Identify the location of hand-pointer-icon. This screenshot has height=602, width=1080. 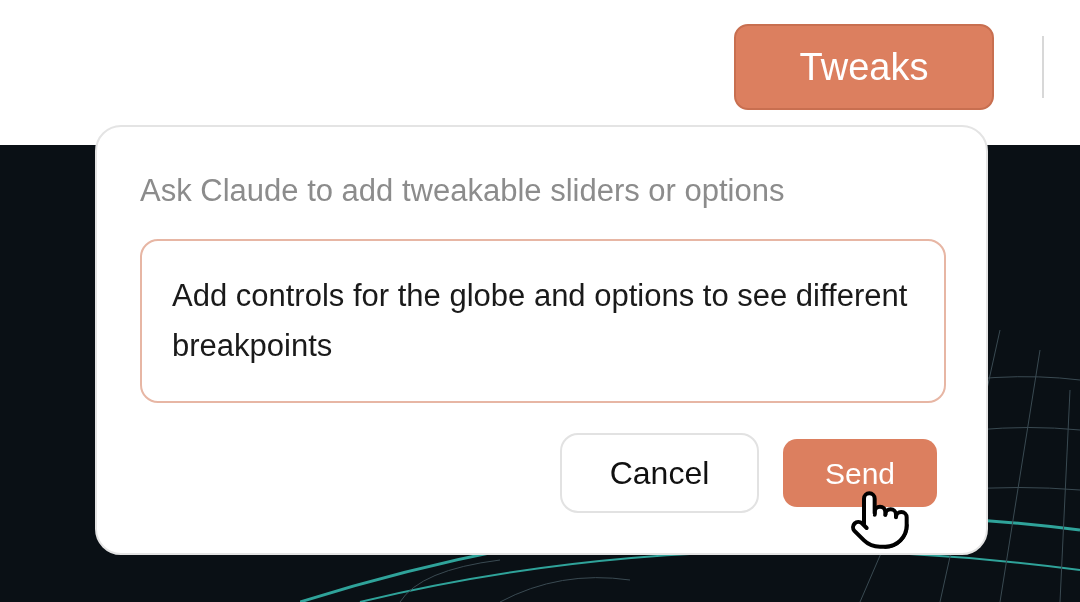
(880, 520).